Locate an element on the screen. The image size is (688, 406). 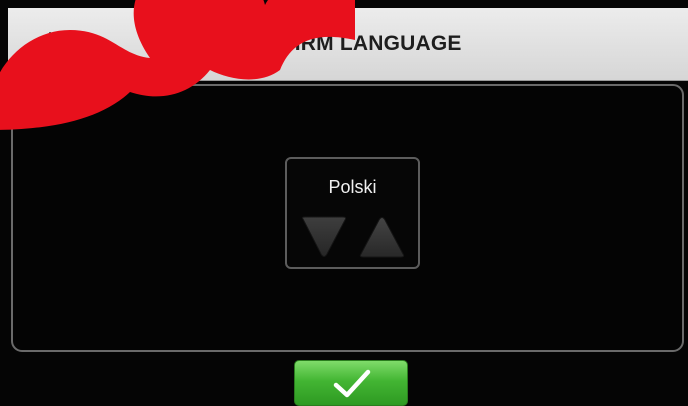
checkmark-icon is located at coordinates (352, 383).